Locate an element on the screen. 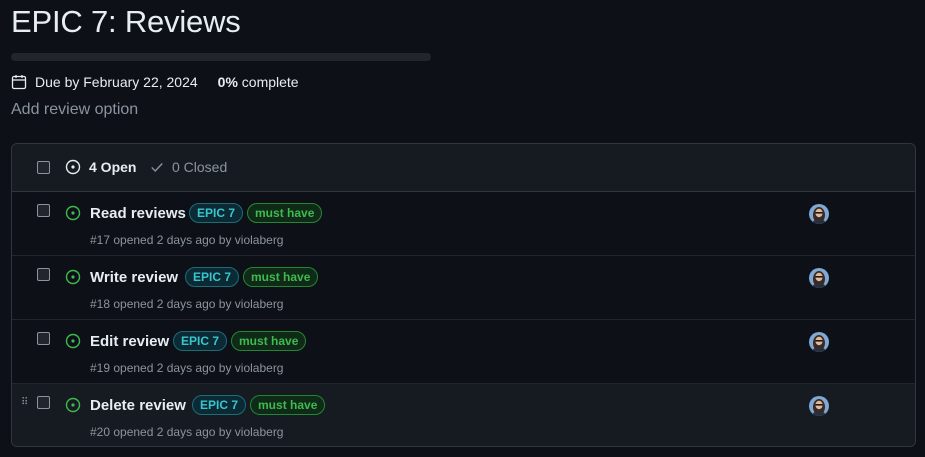 This screenshot has width=925, height=457. issues-list-header: 4 Open 0 Closed is located at coordinates (463, 168).